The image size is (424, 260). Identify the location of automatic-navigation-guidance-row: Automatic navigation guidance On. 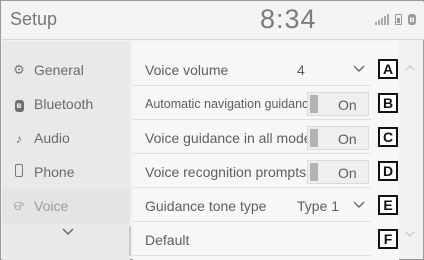
(252, 103).